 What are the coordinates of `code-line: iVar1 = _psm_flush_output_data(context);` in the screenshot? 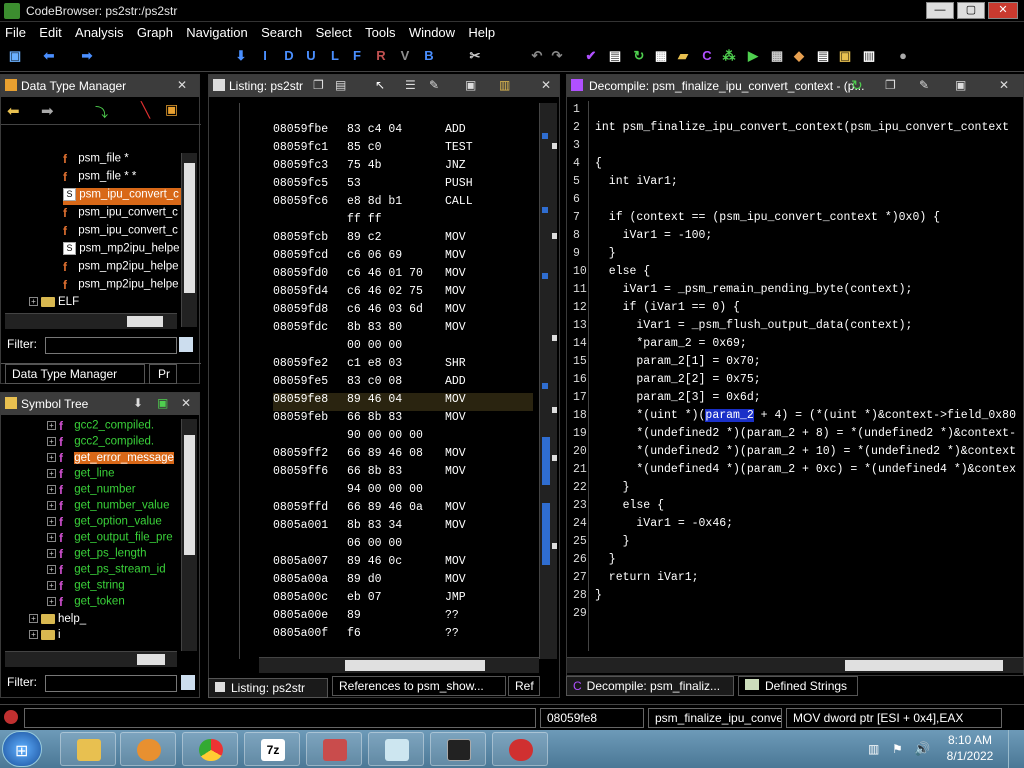 It's located at (807, 328).